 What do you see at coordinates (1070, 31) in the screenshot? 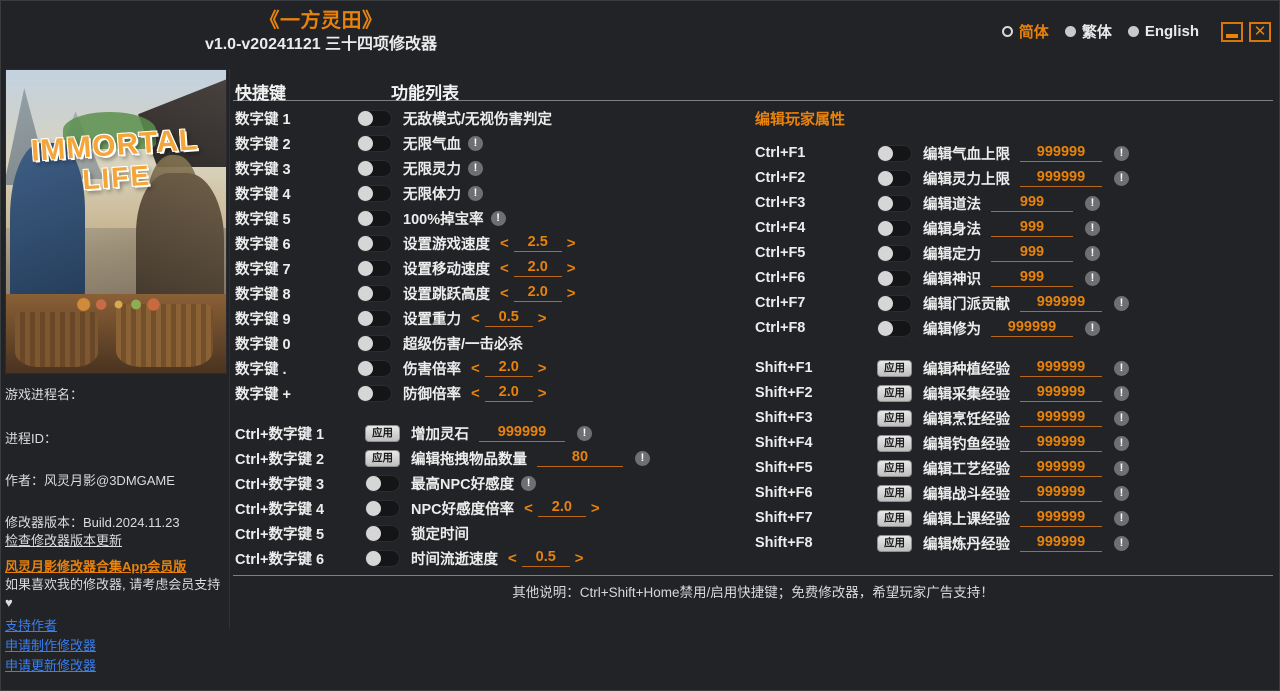
I see `radio-icon-traditional` at bounding box center [1070, 31].